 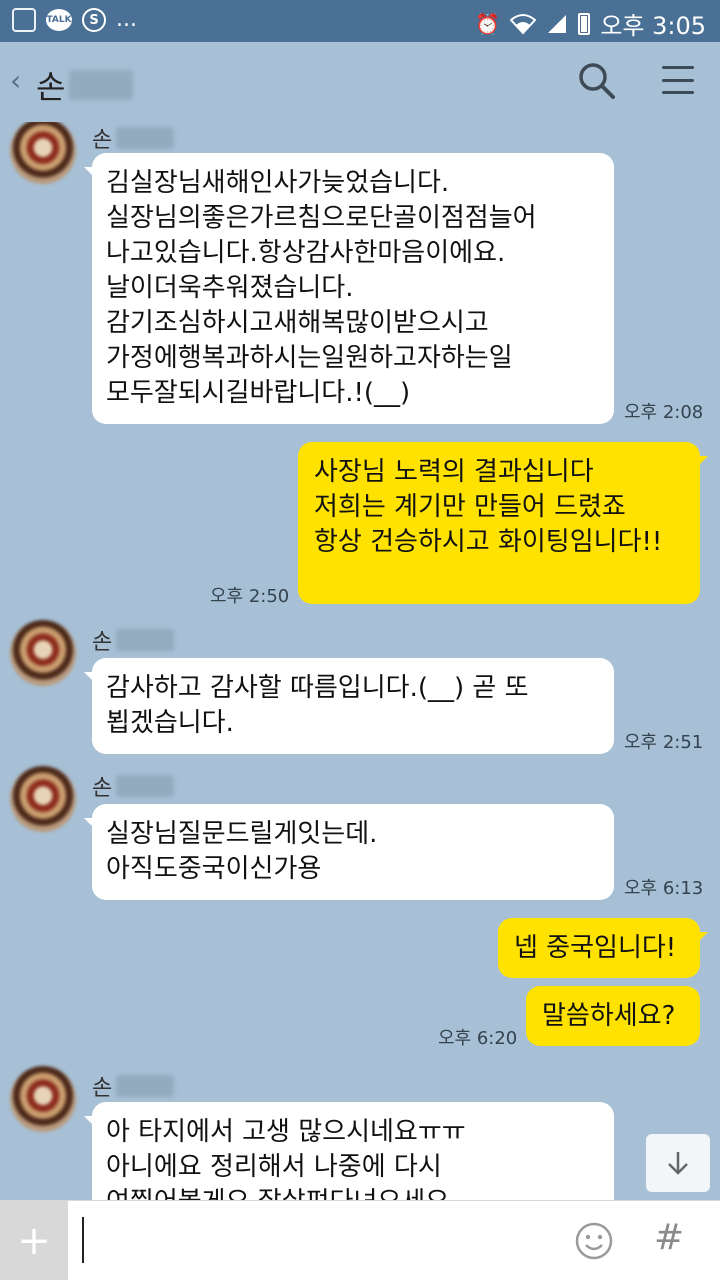 I want to click on message-bubble-incoming: 실장님질문드릴게잇는데. 아직도중국이신가용, so click(x=349, y=852).